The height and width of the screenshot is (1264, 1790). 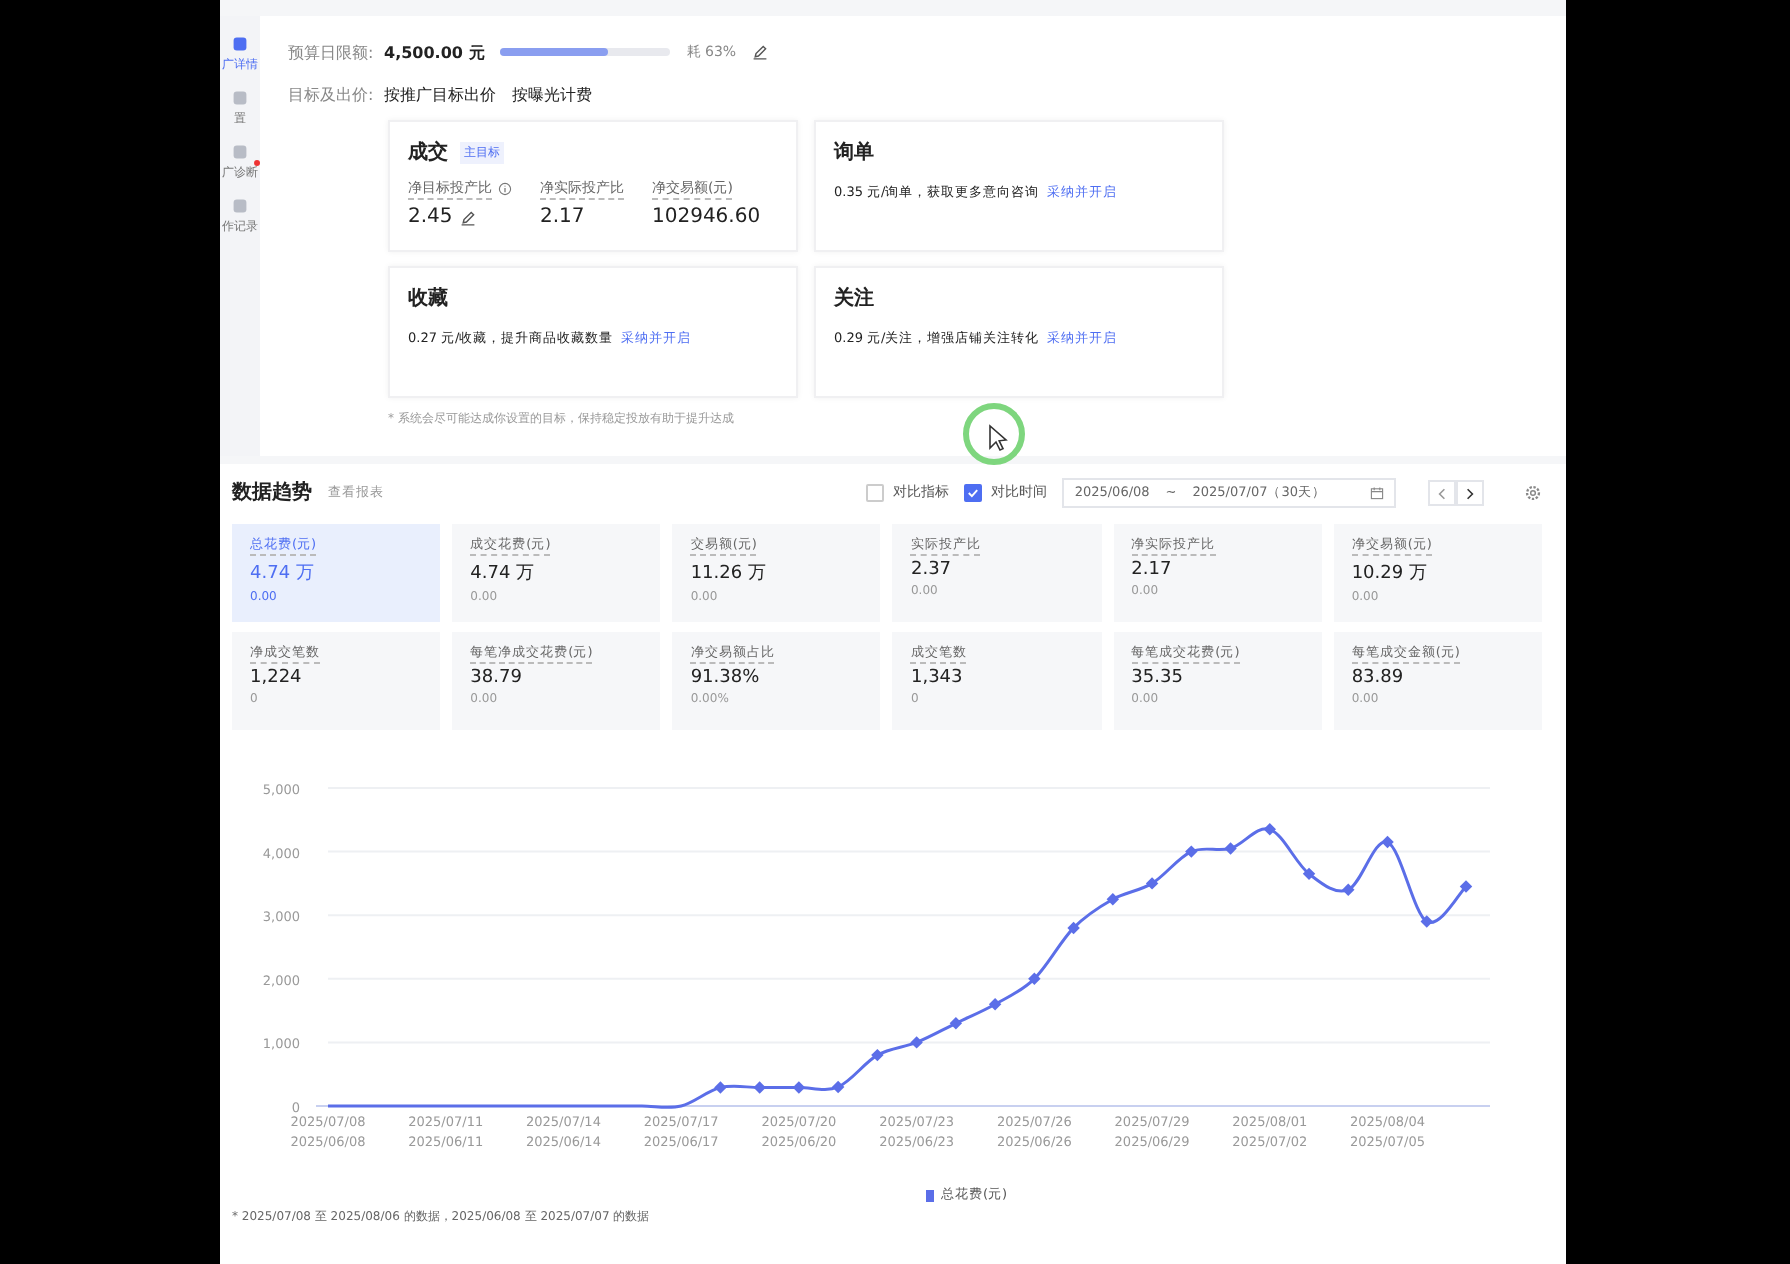 I want to click on bidding-option: 按推广目标出价, so click(x=440, y=94).